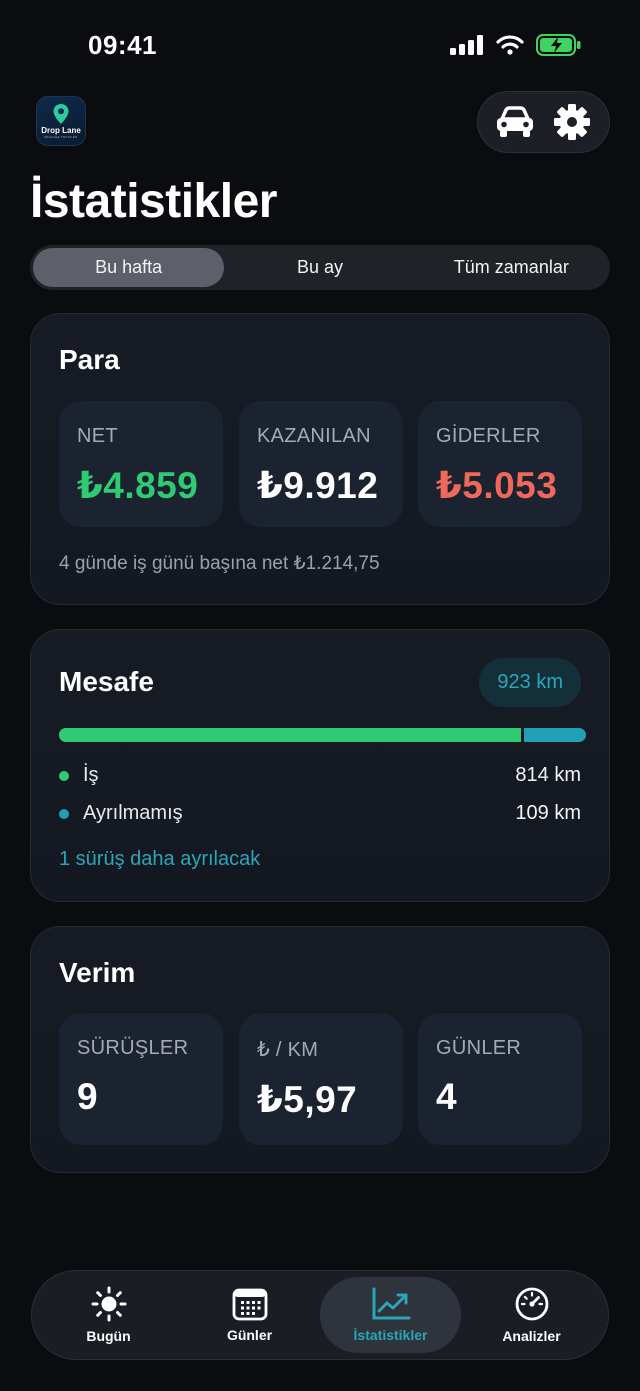 The image size is (640, 1391). What do you see at coordinates (531, 1336) in the screenshot?
I see `tab-analytics-label: Analizler` at bounding box center [531, 1336].